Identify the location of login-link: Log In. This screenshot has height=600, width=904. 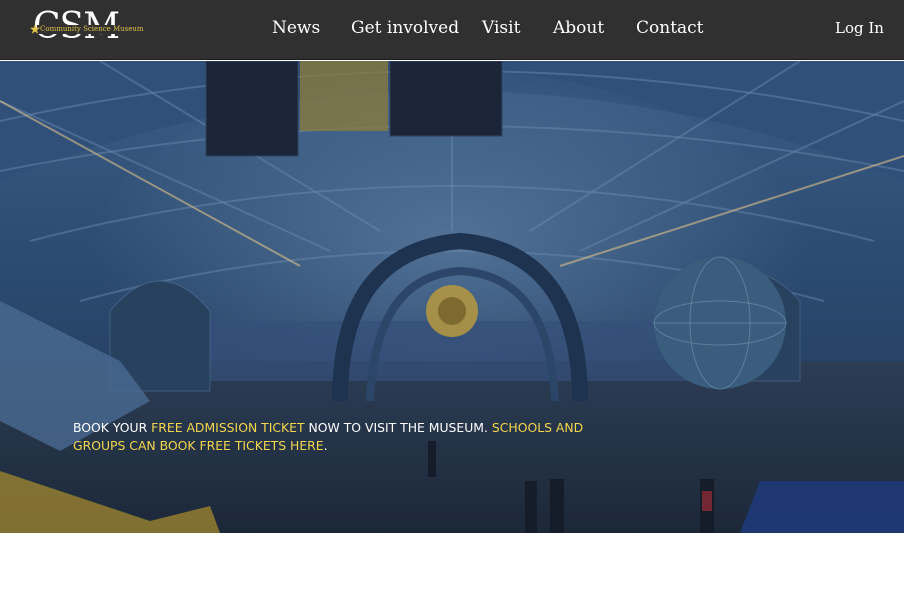
(859, 28).